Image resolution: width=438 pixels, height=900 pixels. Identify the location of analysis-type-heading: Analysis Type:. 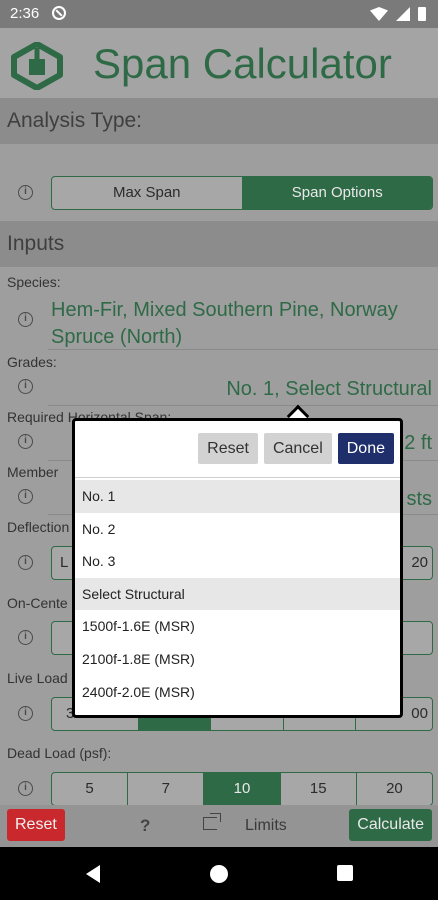
(219, 121).